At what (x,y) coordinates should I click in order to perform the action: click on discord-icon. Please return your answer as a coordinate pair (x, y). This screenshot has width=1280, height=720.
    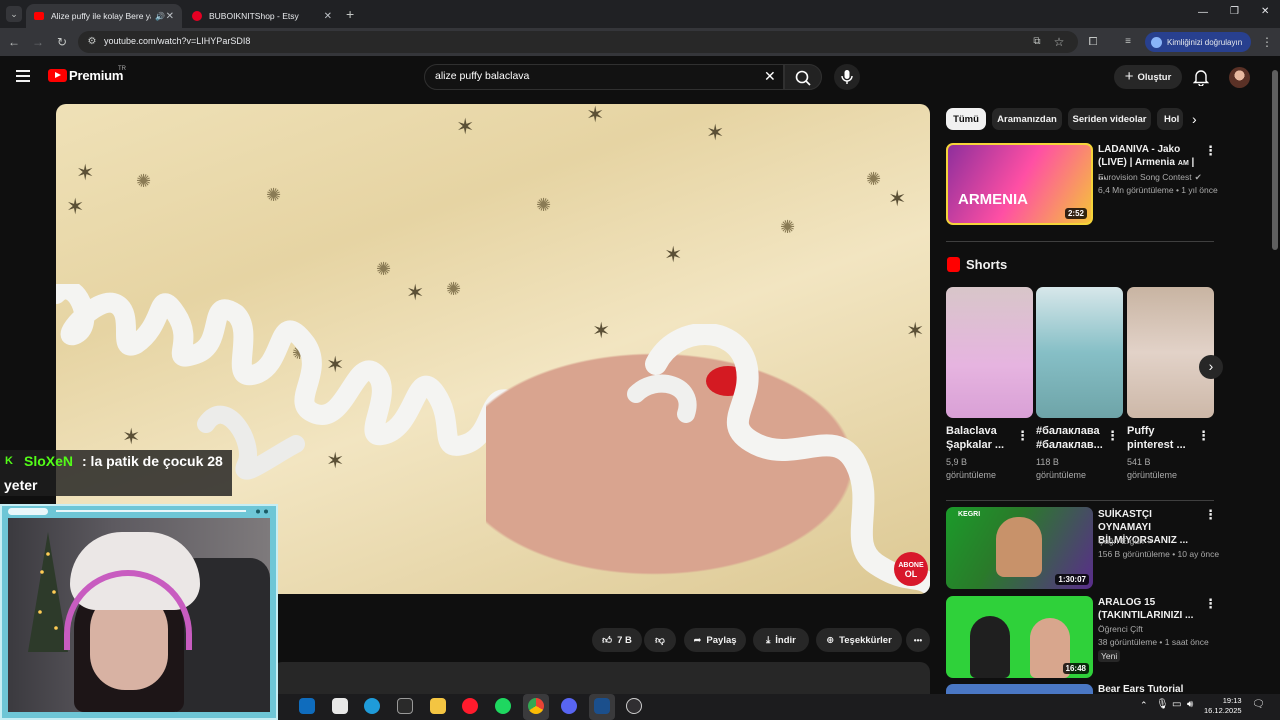
    Looking at the image, I should click on (569, 706).